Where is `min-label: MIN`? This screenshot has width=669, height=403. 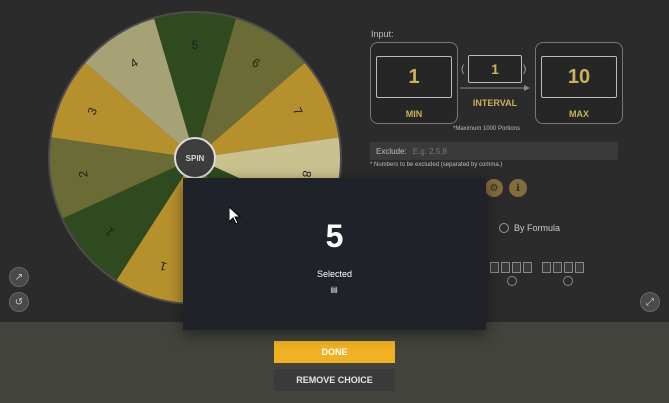
min-label: MIN is located at coordinates (414, 114).